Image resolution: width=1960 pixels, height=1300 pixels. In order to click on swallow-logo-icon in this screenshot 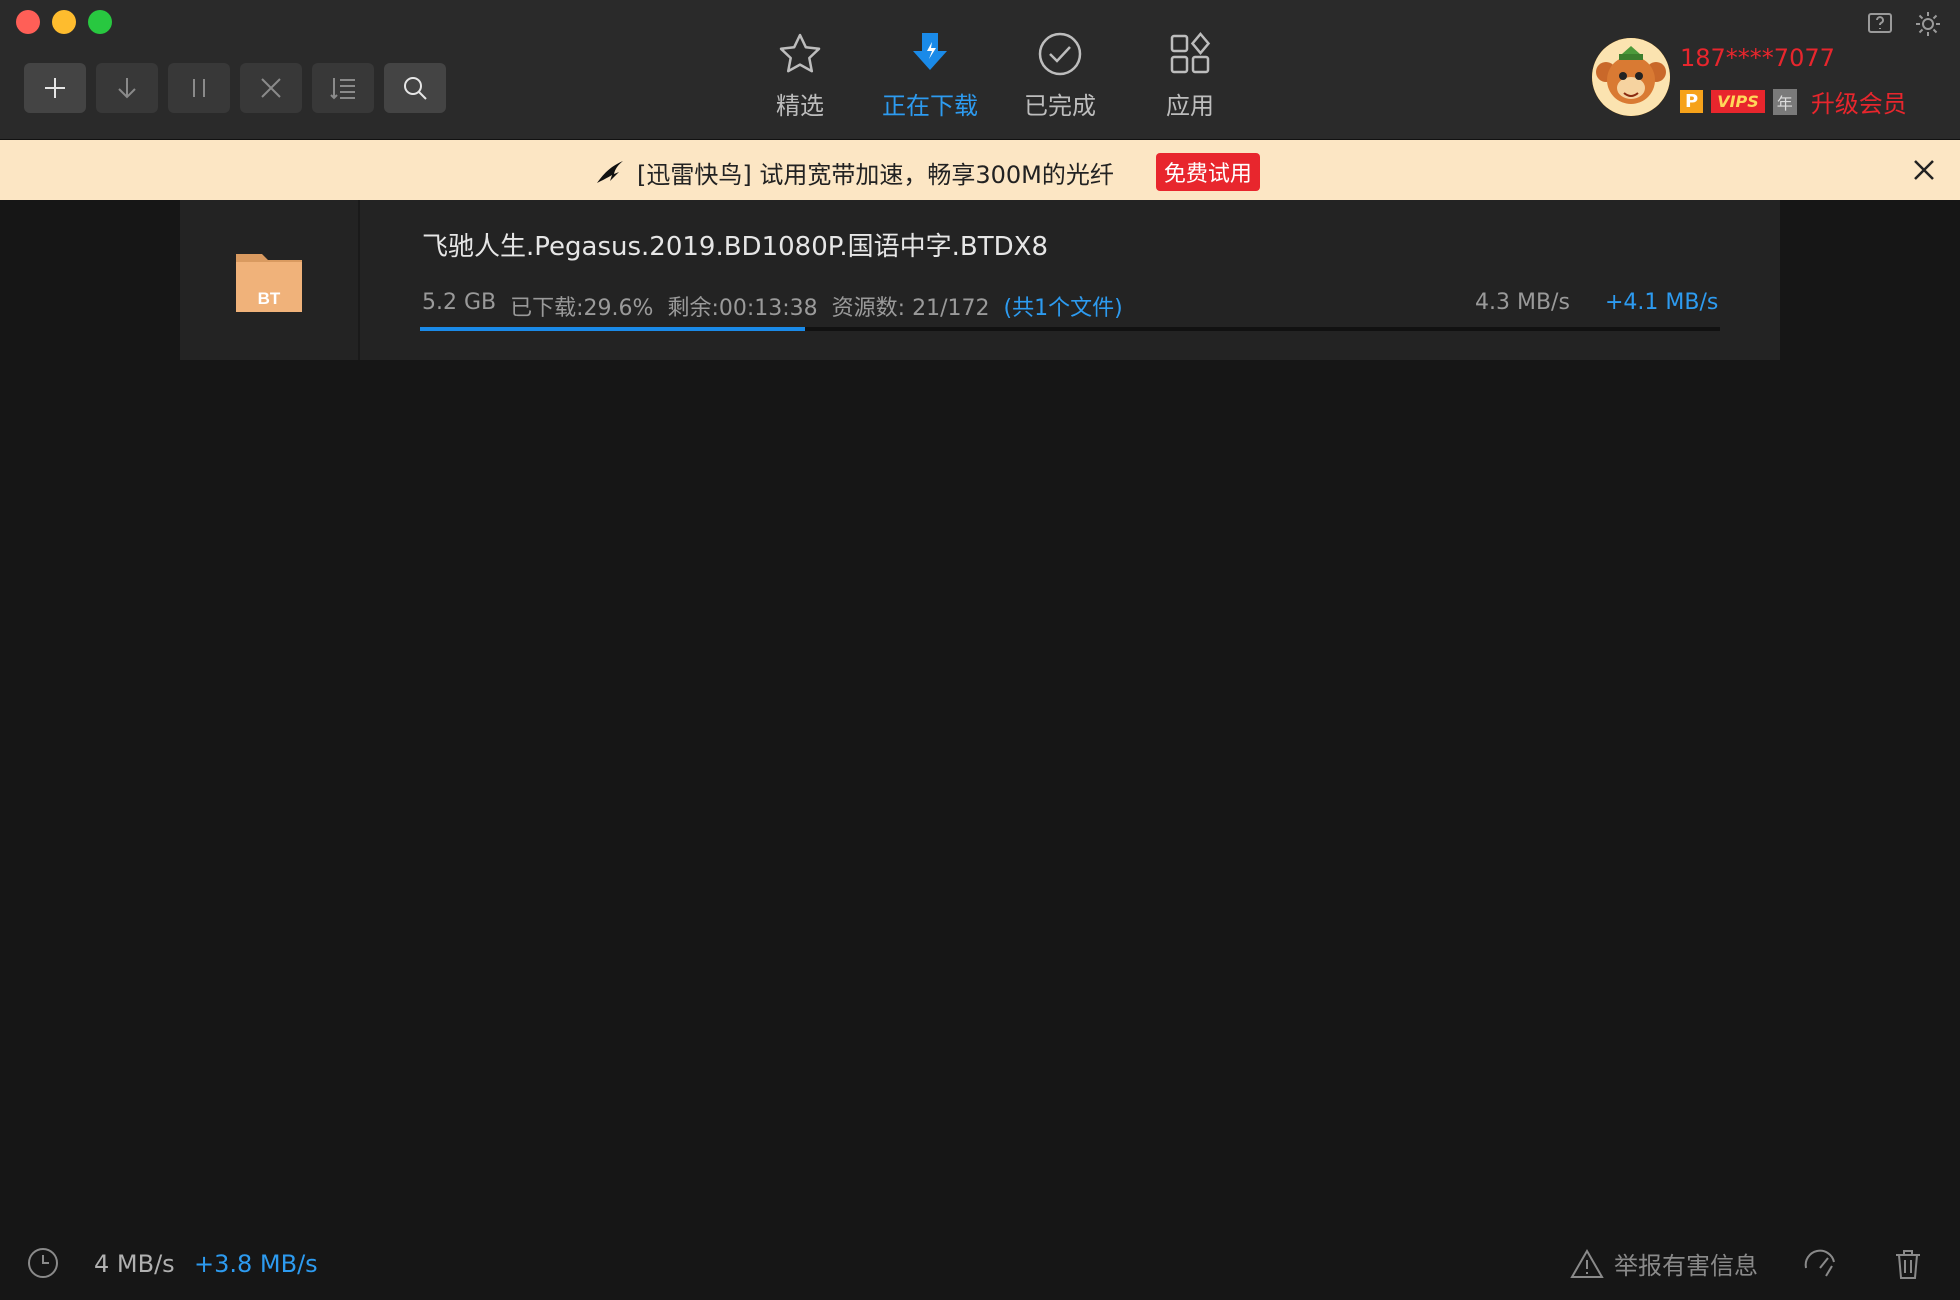, I will do `click(610, 172)`.